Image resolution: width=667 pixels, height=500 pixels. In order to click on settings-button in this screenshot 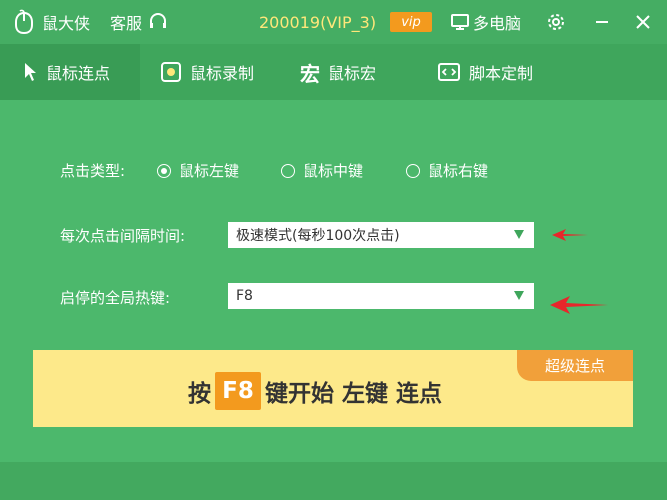, I will do `click(556, 22)`.